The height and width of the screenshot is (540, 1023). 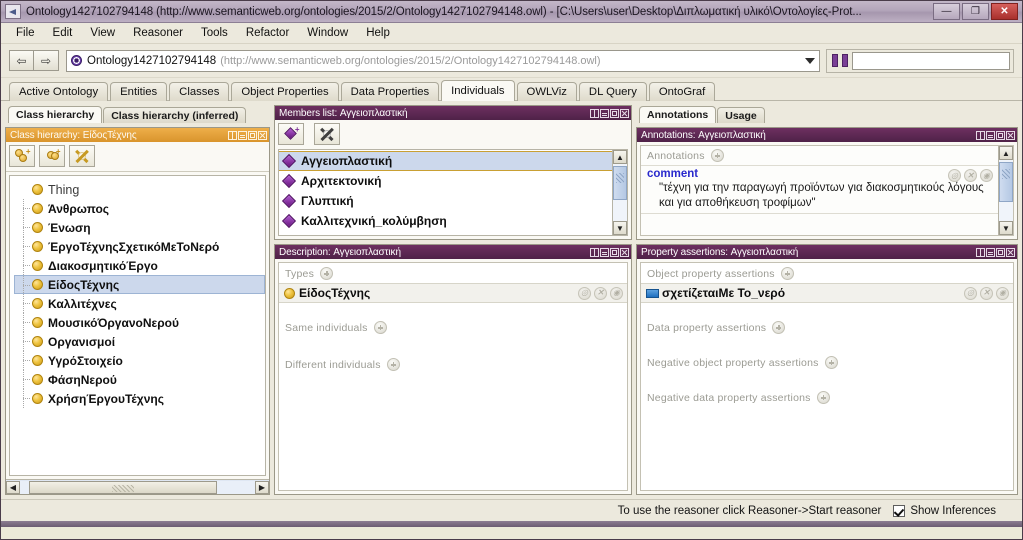 What do you see at coordinates (327, 134) in the screenshot?
I see `delete-individual-button` at bounding box center [327, 134].